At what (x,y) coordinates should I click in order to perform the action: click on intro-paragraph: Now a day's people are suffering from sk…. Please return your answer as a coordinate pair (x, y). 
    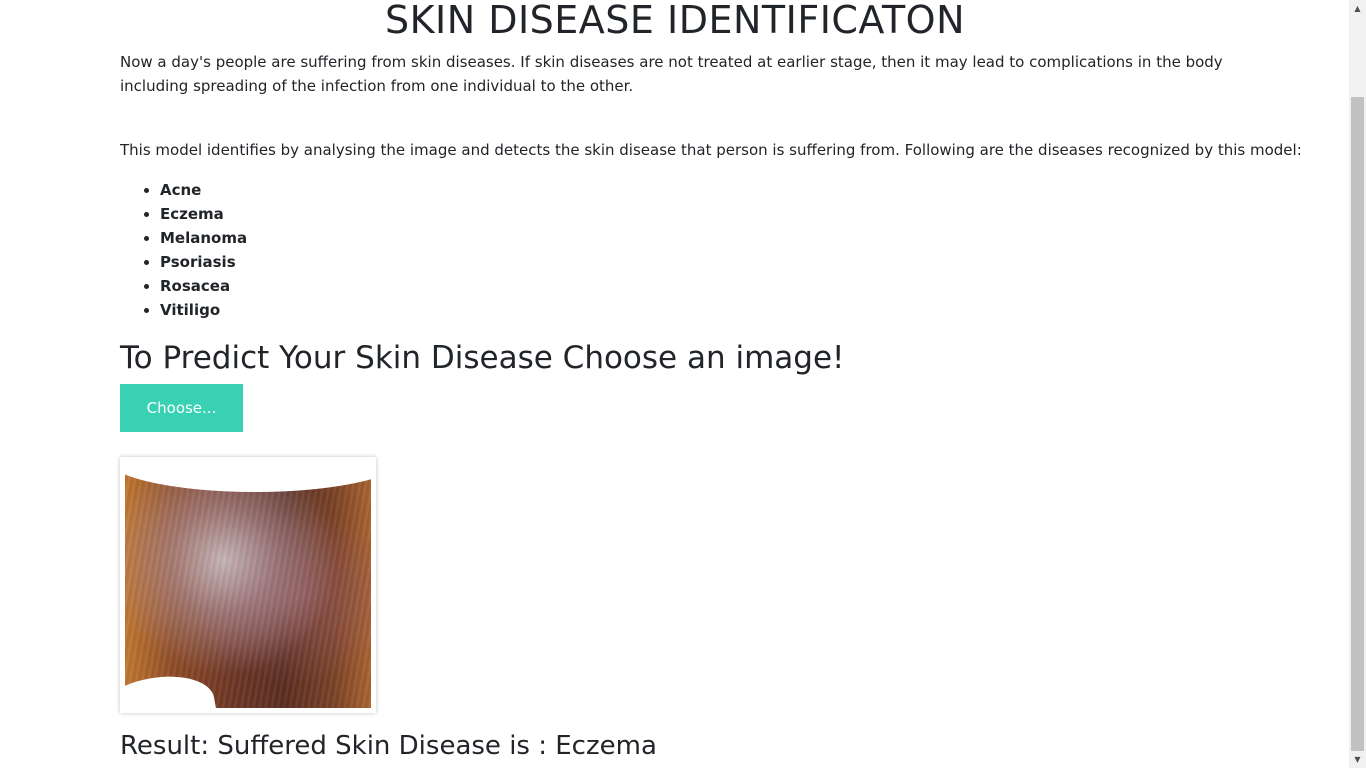
    Looking at the image, I should click on (671, 74).